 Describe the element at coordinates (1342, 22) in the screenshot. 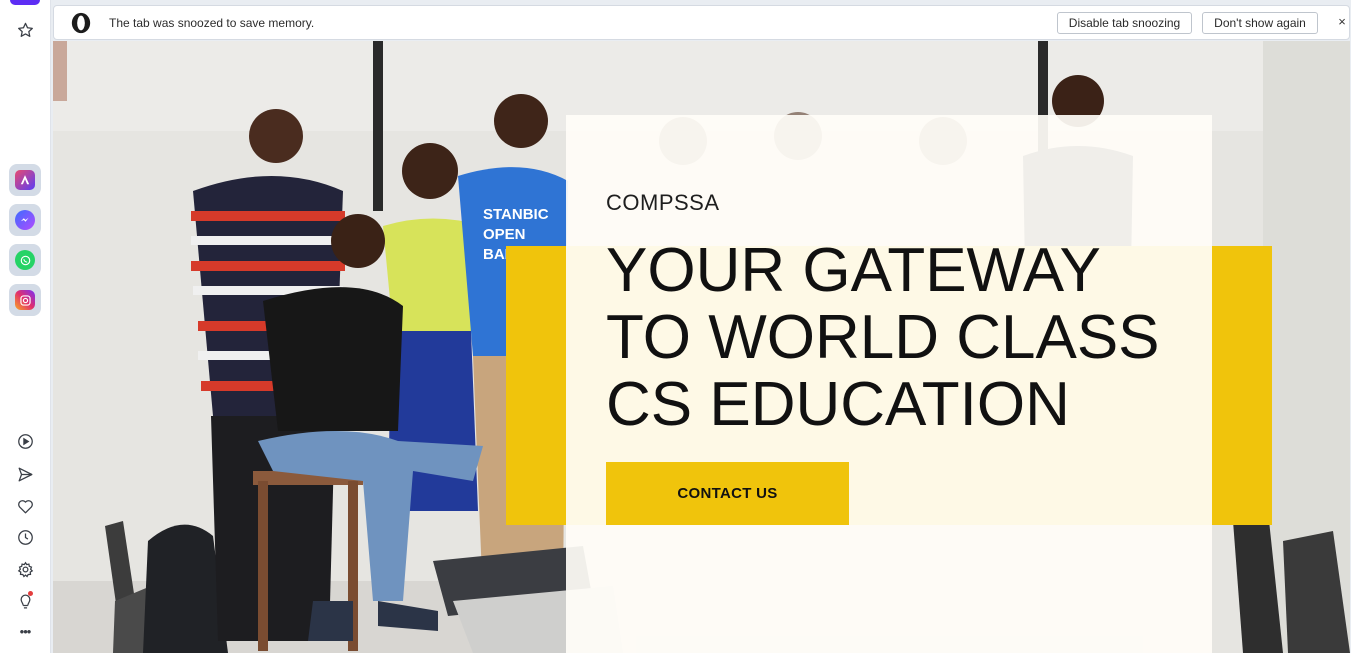

I see `close-icon: ×` at that location.